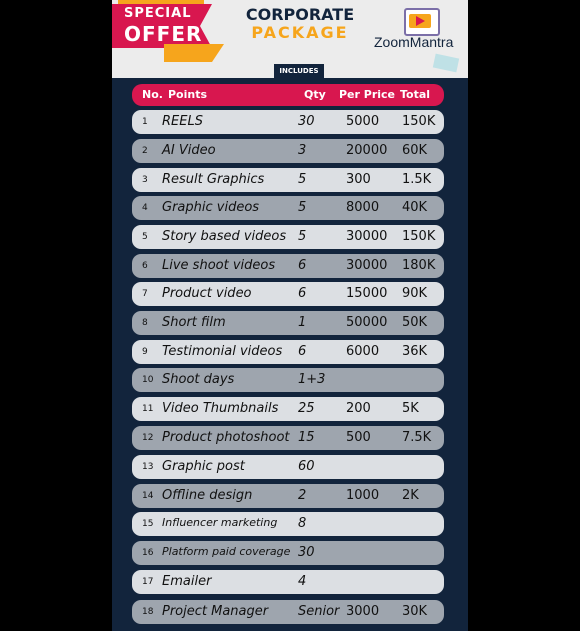 Image resolution: width=580 pixels, height=631 pixels. What do you see at coordinates (415, 207) in the screenshot?
I see `row-total: 40K` at bounding box center [415, 207].